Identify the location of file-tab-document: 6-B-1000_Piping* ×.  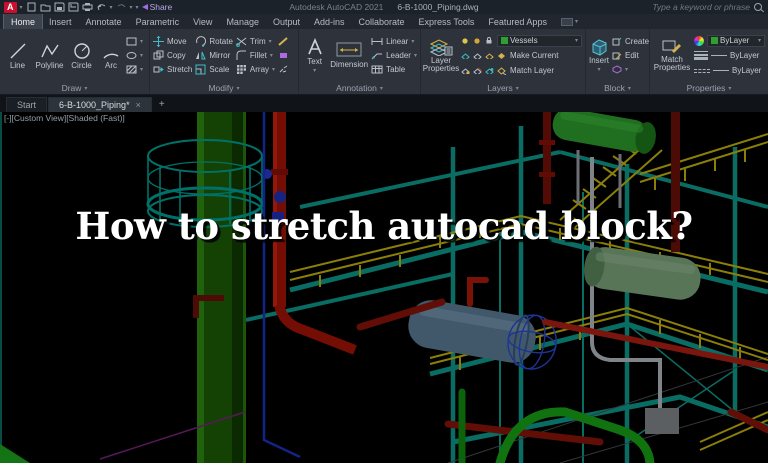
(100, 104).